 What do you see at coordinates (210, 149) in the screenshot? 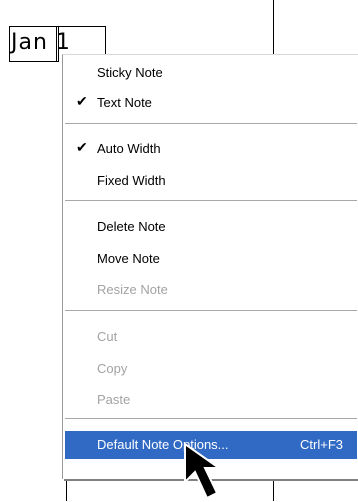
I see `menu-item-auto-width: ✔ Auto Width` at bounding box center [210, 149].